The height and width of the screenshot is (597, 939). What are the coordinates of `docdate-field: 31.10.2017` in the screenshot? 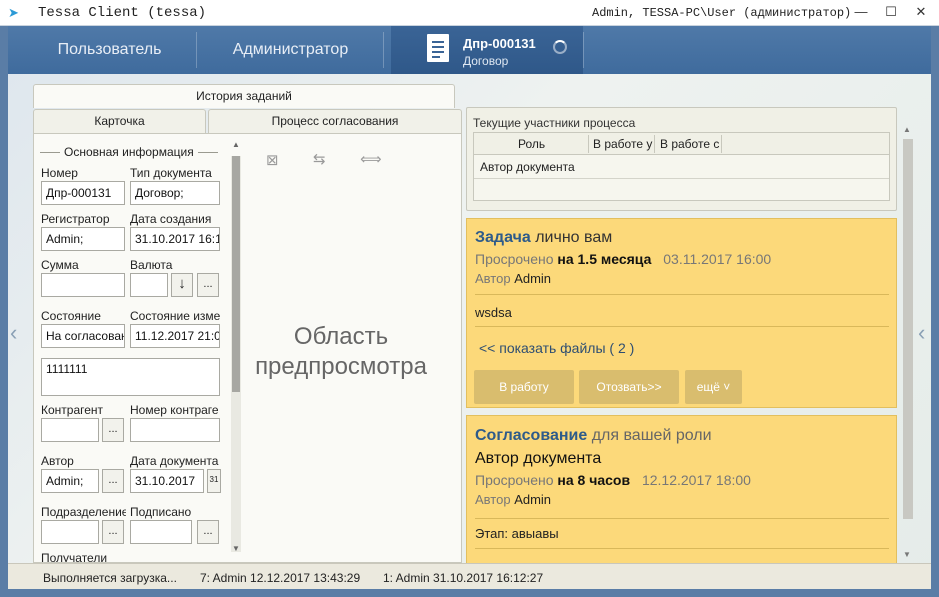 It's located at (167, 481).